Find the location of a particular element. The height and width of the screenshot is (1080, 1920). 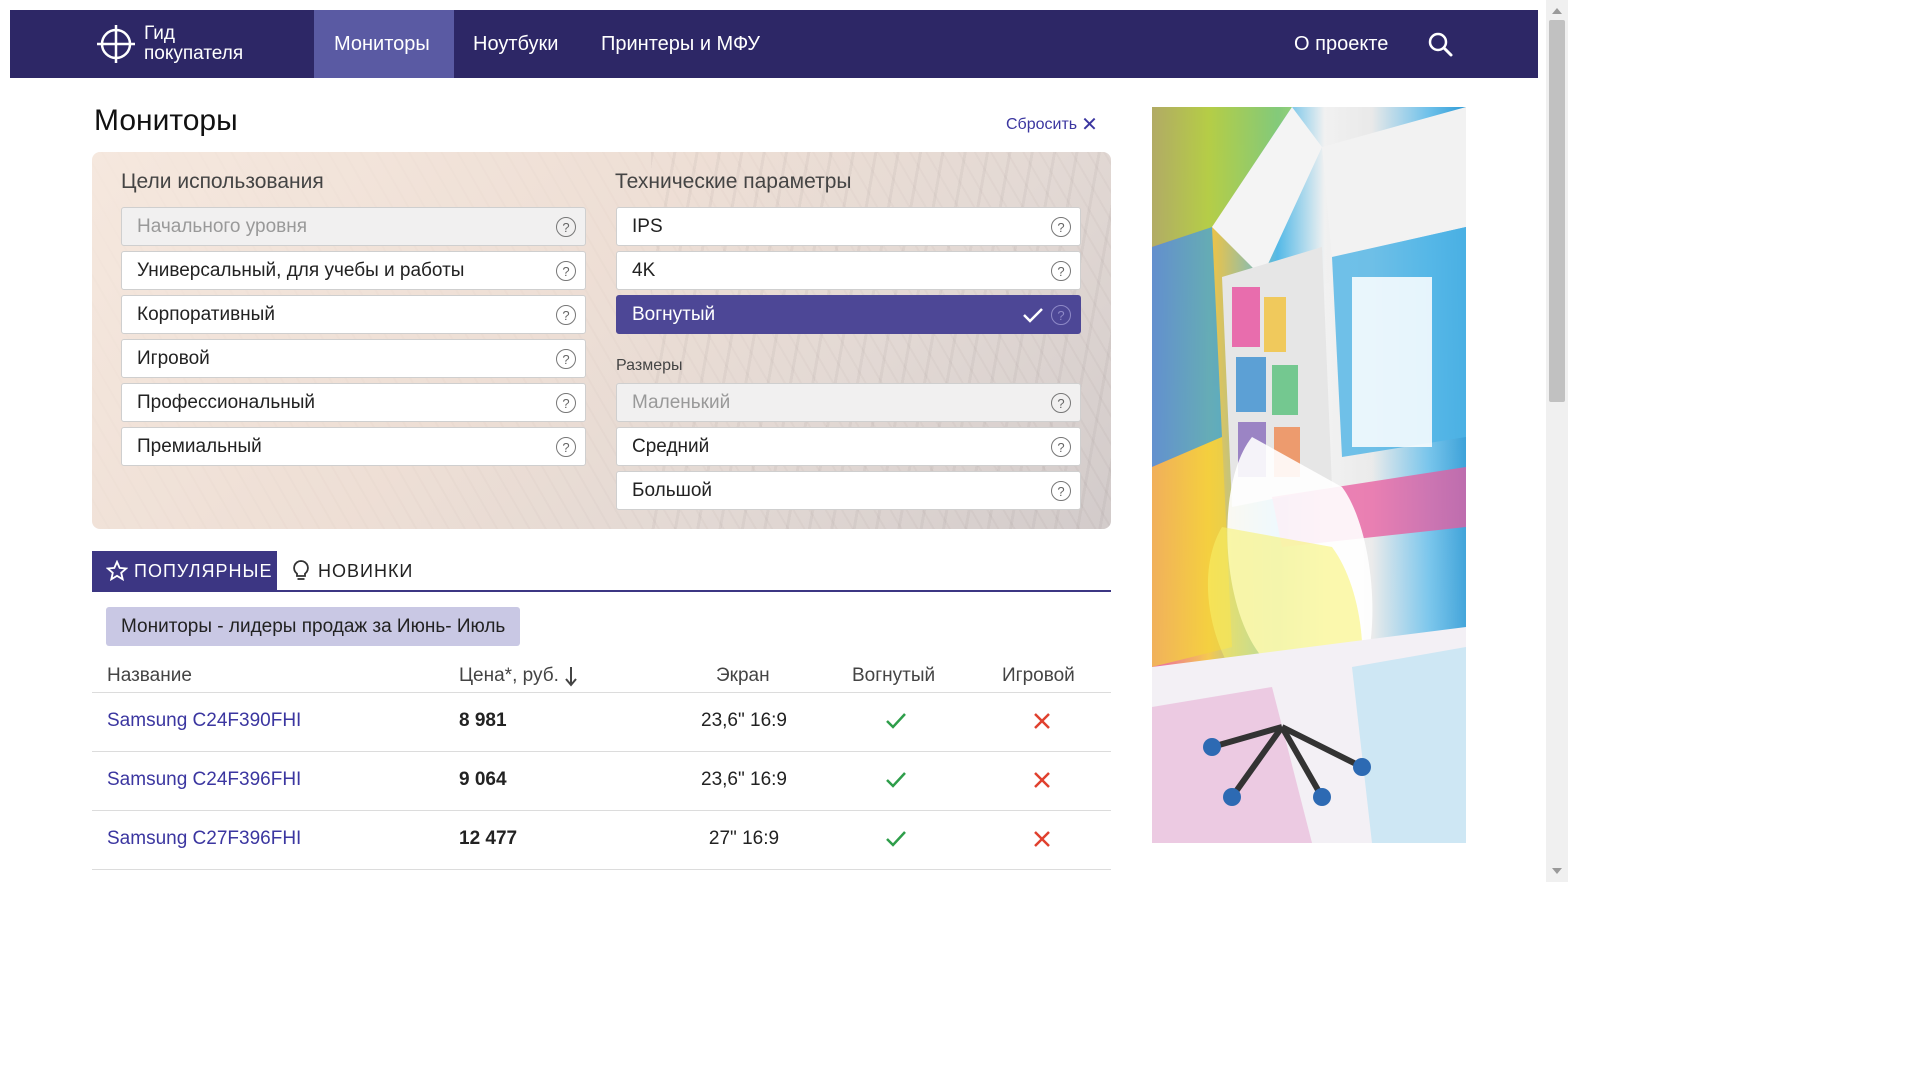

filter-usage-entry-level: Начального уровня ? is located at coordinates (353, 226).